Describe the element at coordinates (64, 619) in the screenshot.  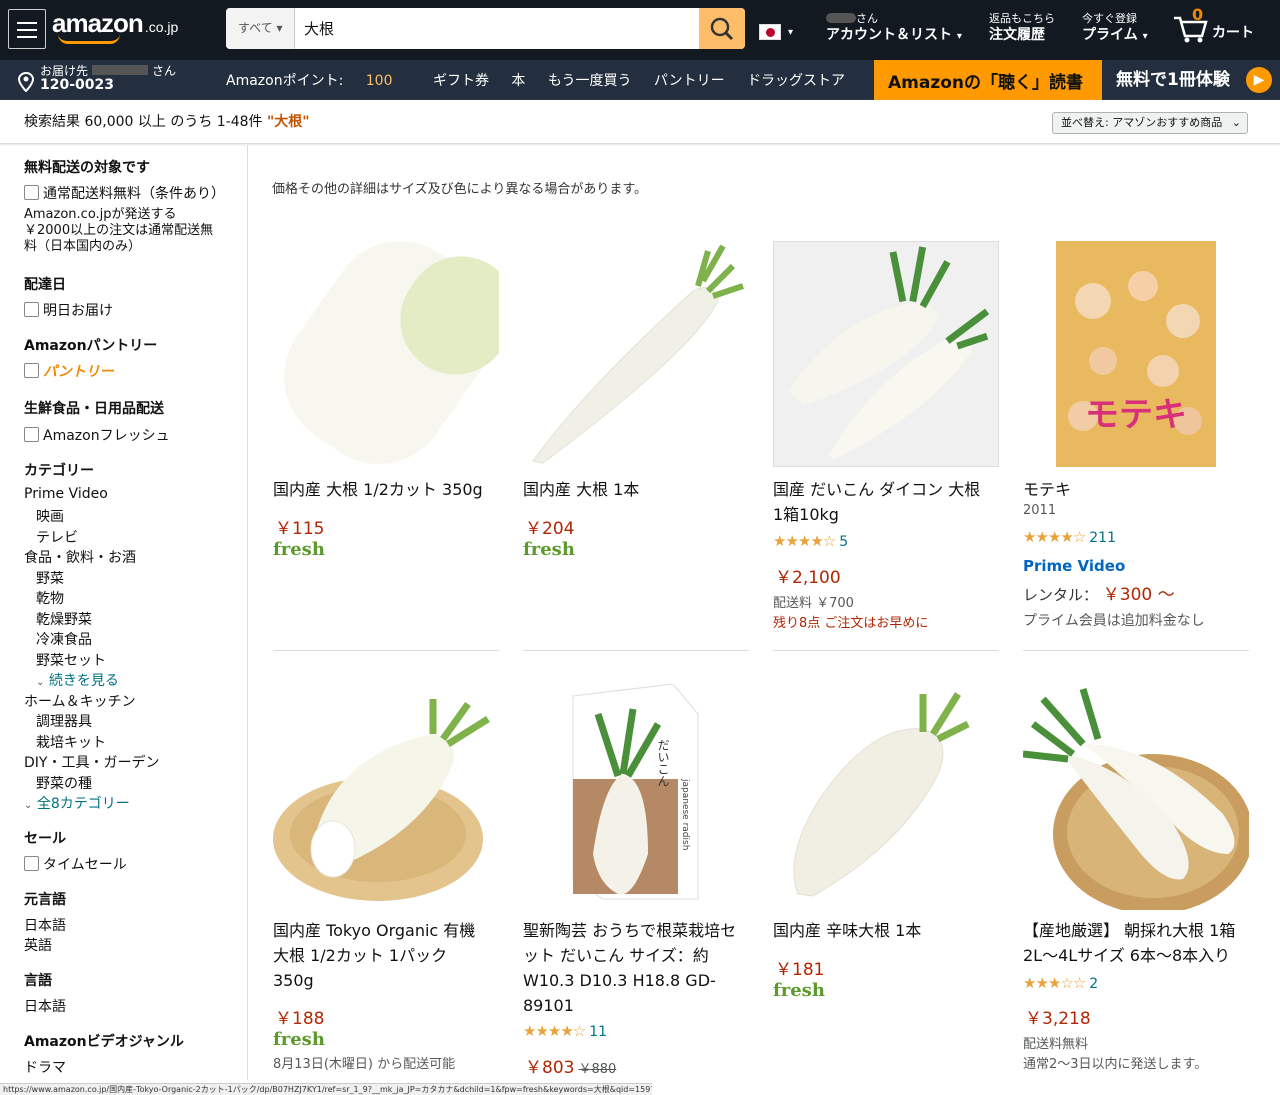
I see `category-dried-vegetables: 乾燥野菜` at that location.